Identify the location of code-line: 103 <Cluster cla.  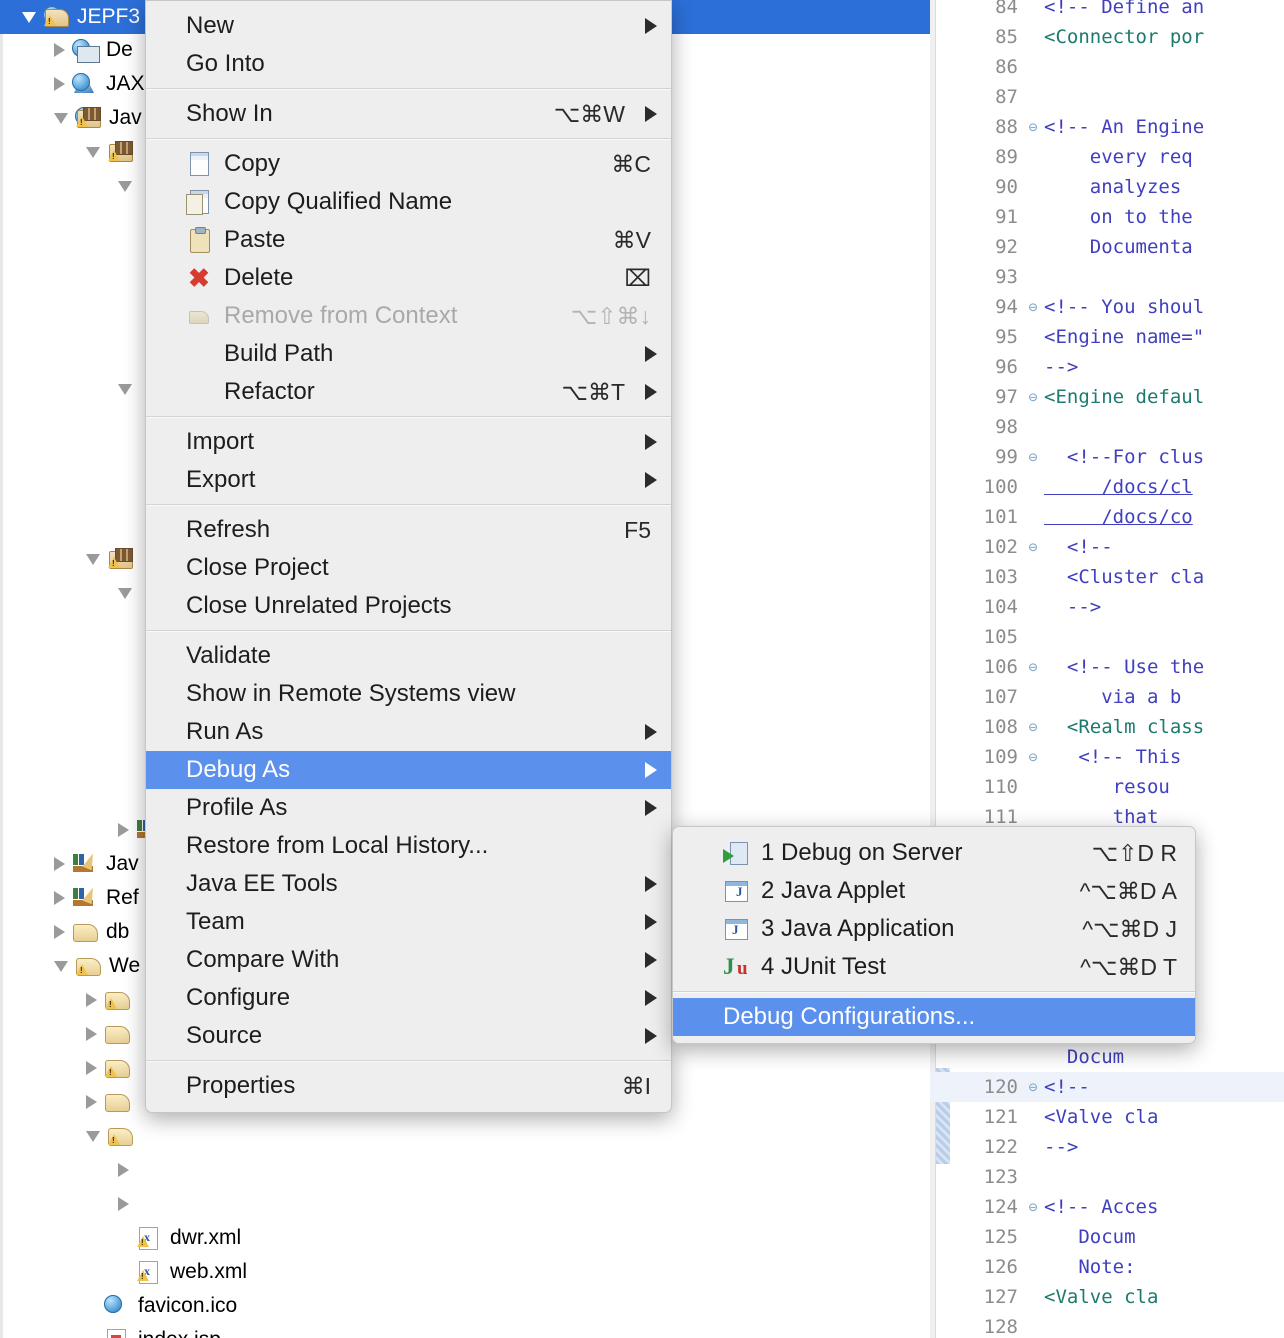
(1107, 577).